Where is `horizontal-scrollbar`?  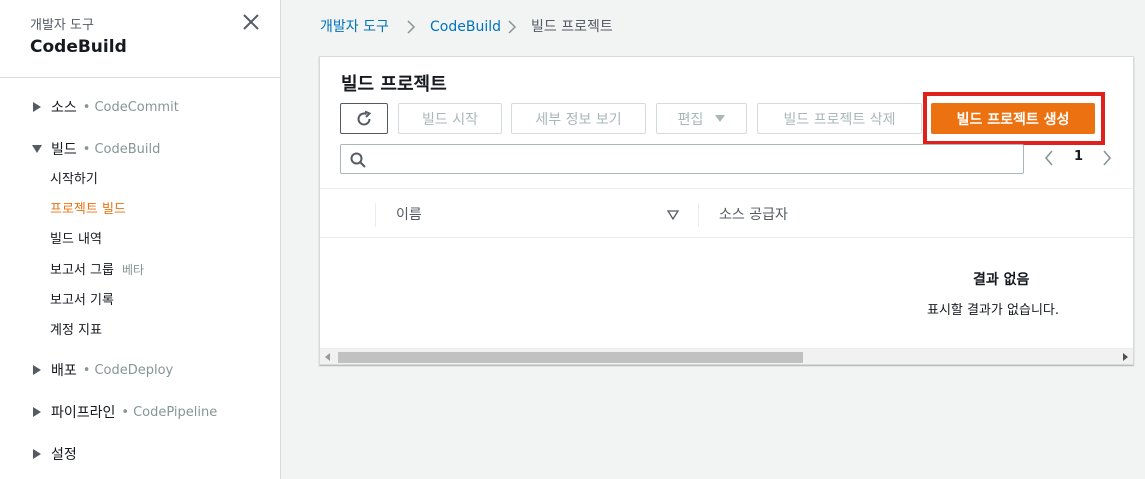 horizontal-scrollbar is located at coordinates (726, 356).